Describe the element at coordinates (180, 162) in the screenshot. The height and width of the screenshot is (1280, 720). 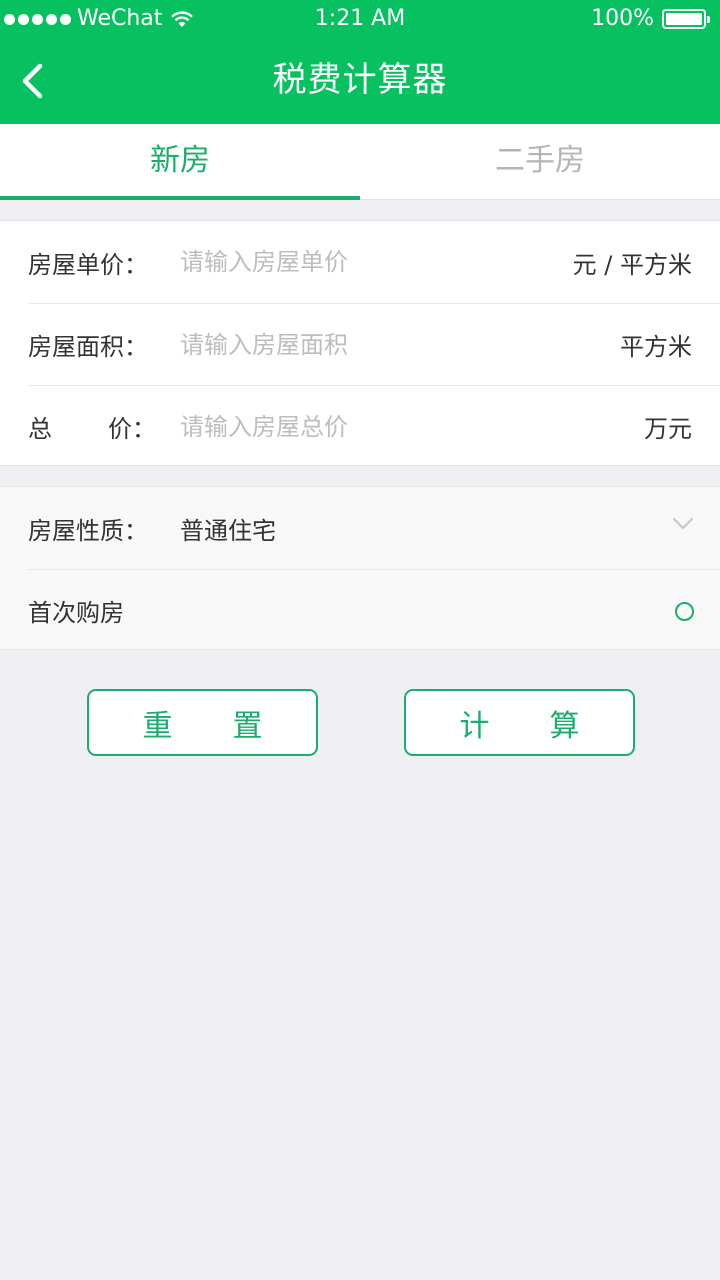
I see `tab-new-house: 新房` at that location.